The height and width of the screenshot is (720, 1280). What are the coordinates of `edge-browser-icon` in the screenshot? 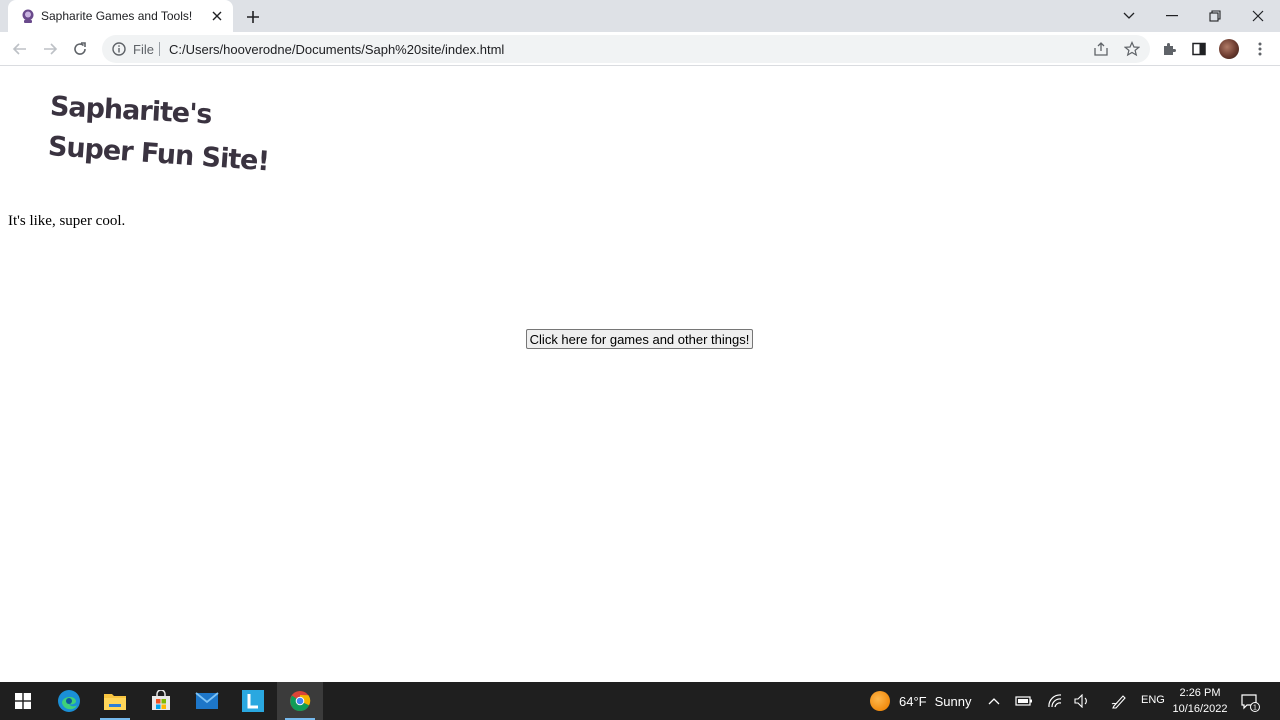 It's located at (69, 701).